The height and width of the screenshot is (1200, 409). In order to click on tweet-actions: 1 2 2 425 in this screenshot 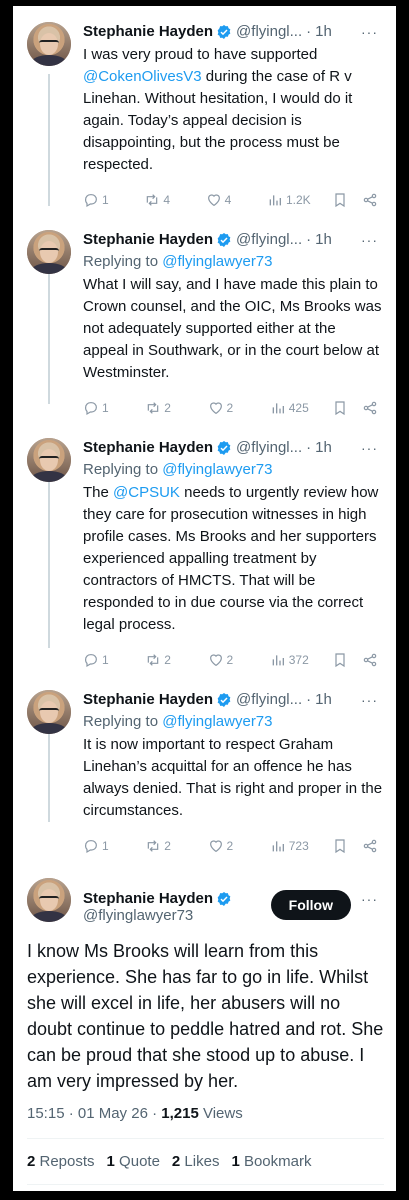, I will do `click(233, 408)`.